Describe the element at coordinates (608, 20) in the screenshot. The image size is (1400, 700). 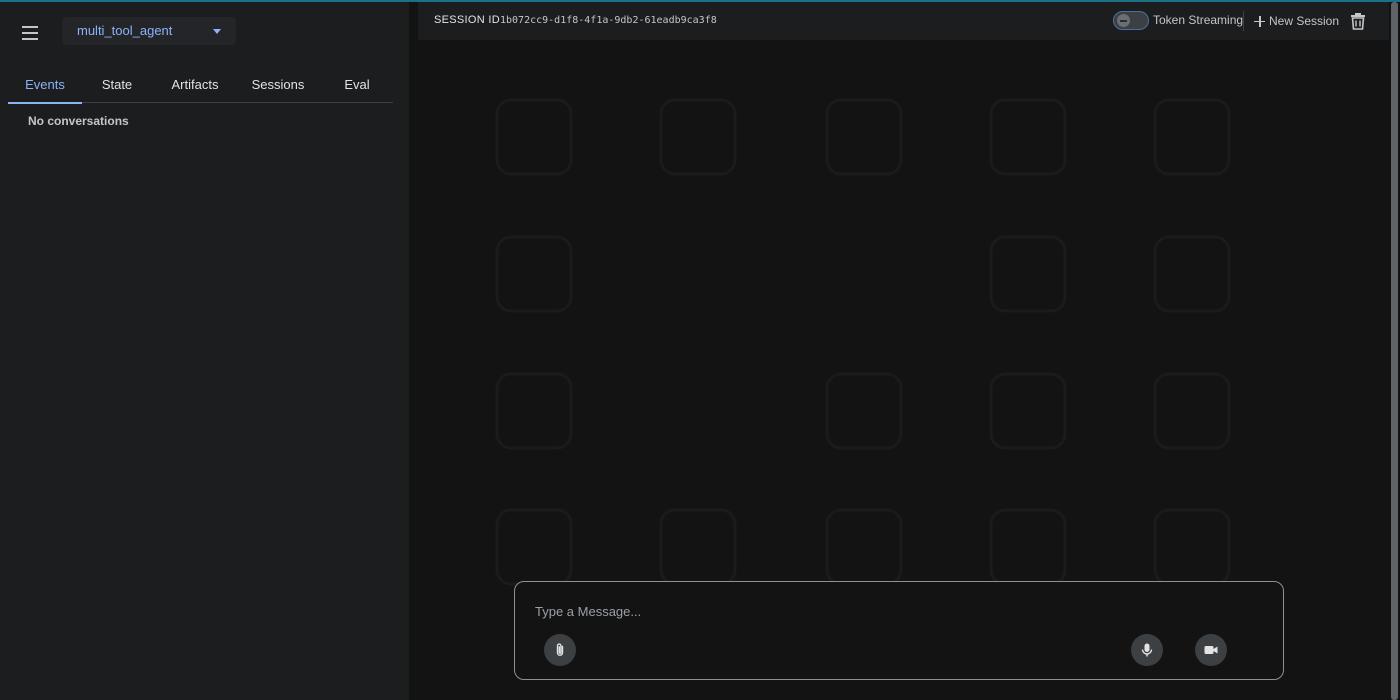
I see `session-id-value: 1b072cc9-d1f8-4f1a-9db2-61eadb9ca3f8` at that location.